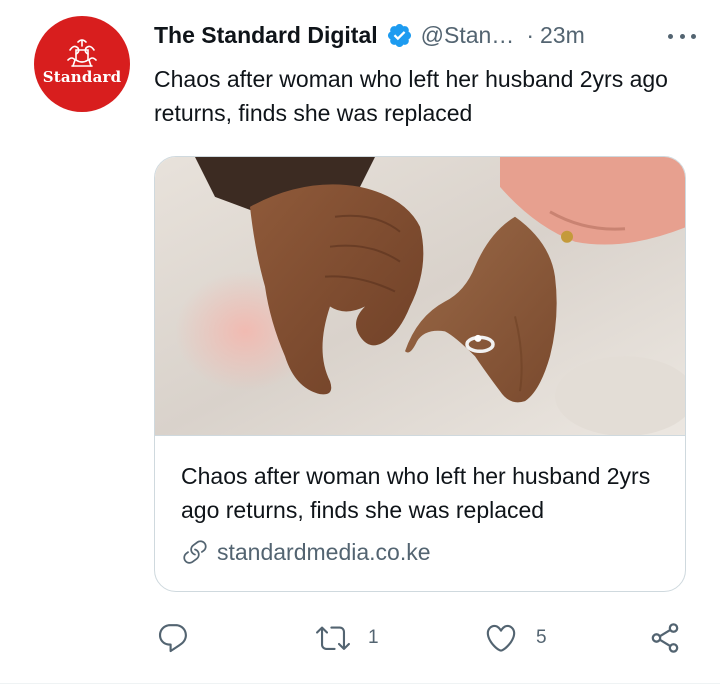 This screenshot has height=687, width=720. I want to click on retweet-count: 1, so click(373, 637).